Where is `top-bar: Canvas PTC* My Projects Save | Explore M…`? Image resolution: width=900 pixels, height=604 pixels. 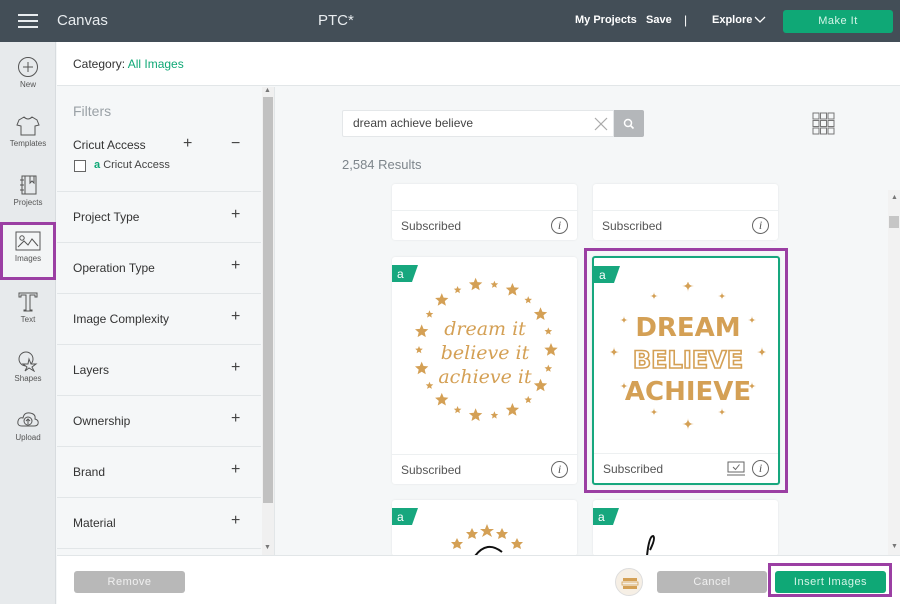
top-bar: Canvas PTC* My Projects Save | Explore M… is located at coordinates (450, 21).